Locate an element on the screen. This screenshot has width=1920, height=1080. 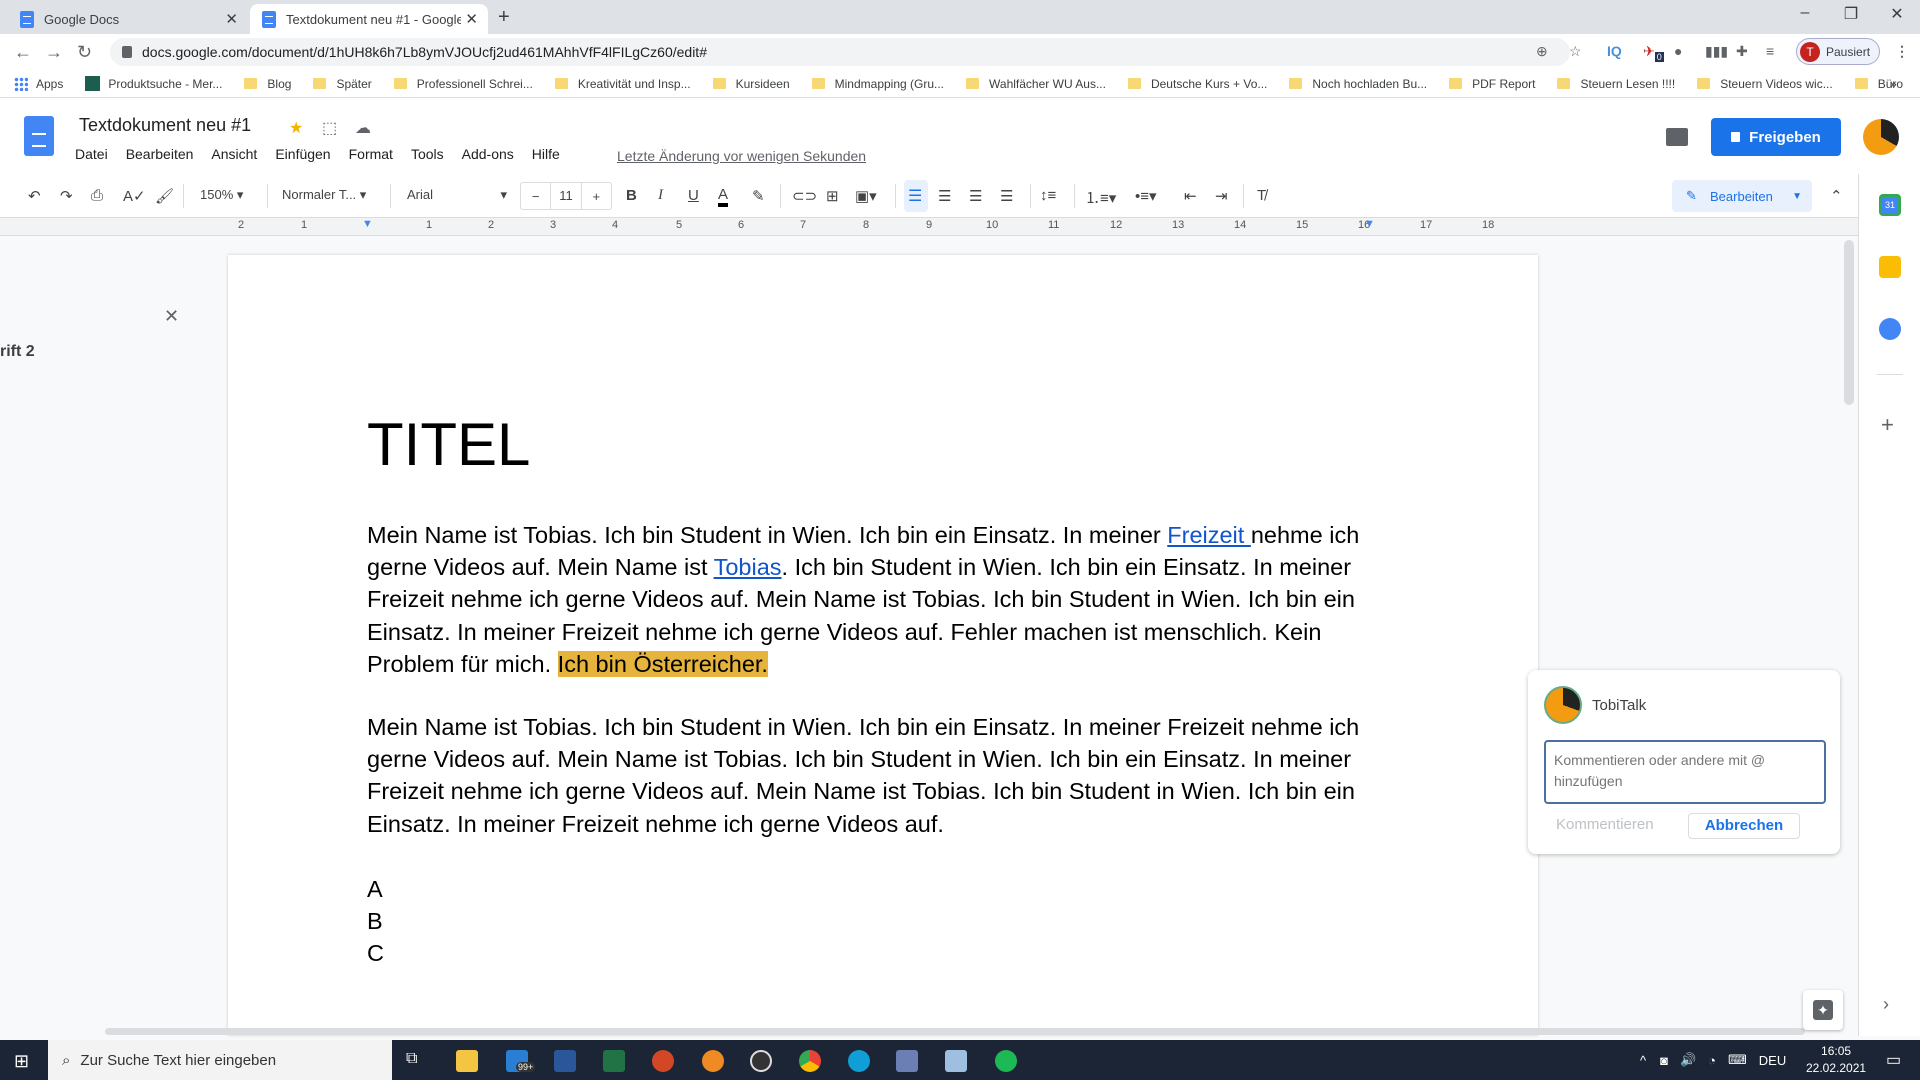
share-button: Freigeben is located at coordinates (1776, 137).